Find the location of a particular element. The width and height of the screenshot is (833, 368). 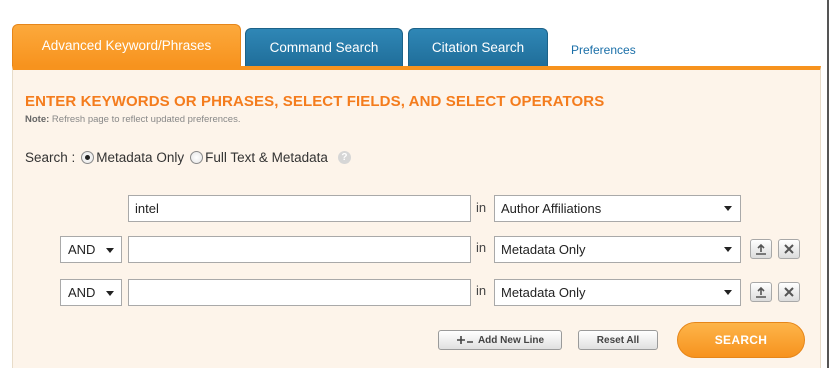

radio-full-text-metadata-label: Full Text & Metadata is located at coordinates (266, 157).